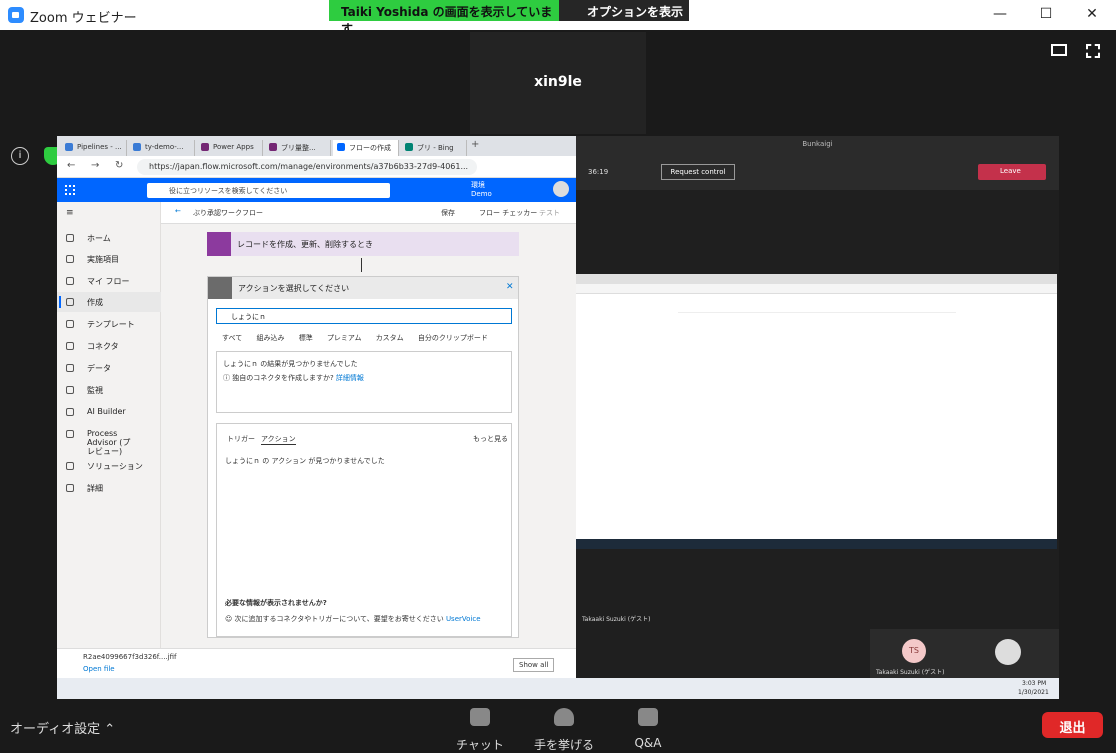 The width and height of the screenshot is (1116, 753). What do you see at coordinates (510, 287) in the screenshot?
I see `close-icon: ✕` at bounding box center [510, 287].